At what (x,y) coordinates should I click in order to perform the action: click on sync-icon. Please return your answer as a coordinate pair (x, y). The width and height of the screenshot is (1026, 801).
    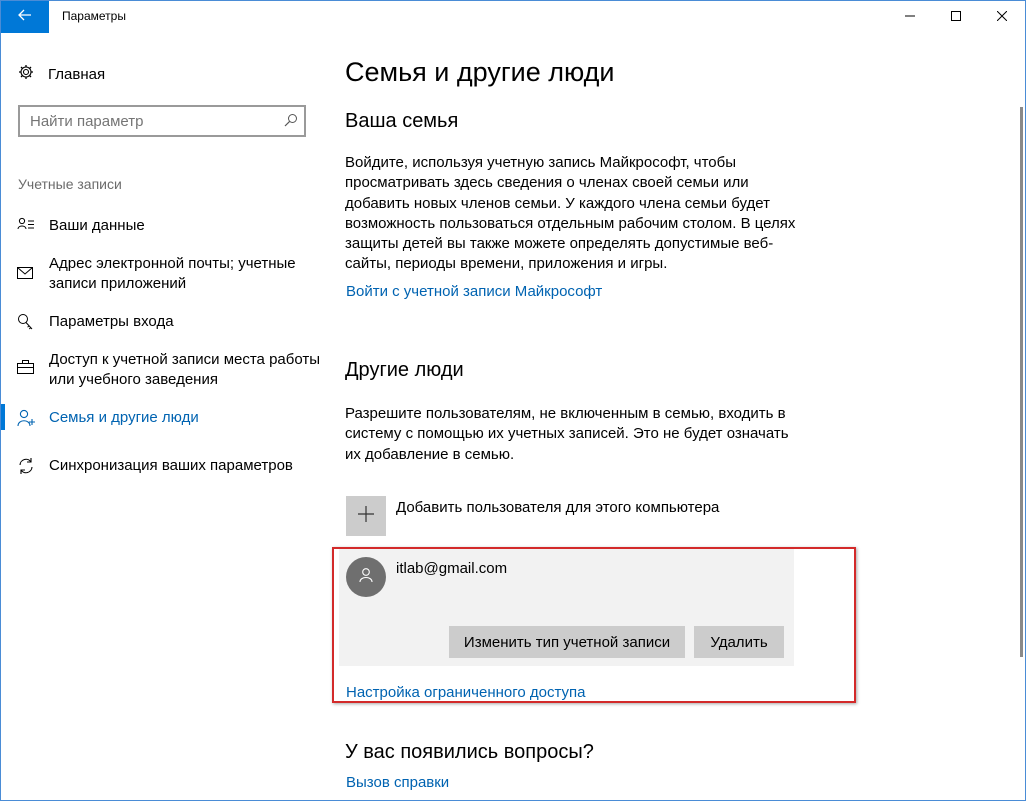
    Looking at the image, I should click on (26, 466).